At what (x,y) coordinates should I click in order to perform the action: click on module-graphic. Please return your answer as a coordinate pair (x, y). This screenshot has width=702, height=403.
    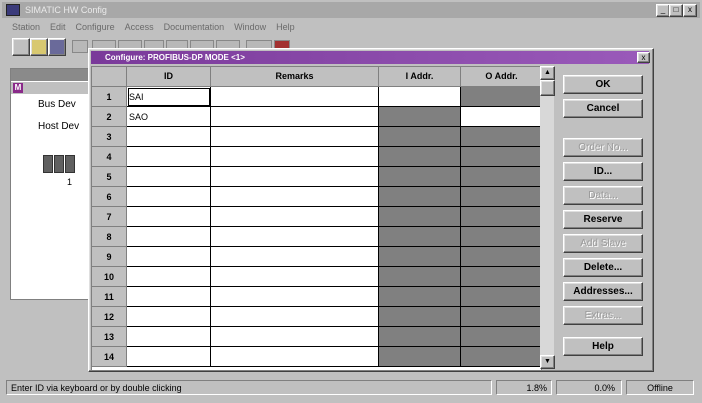
    Looking at the image, I should click on (63, 164).